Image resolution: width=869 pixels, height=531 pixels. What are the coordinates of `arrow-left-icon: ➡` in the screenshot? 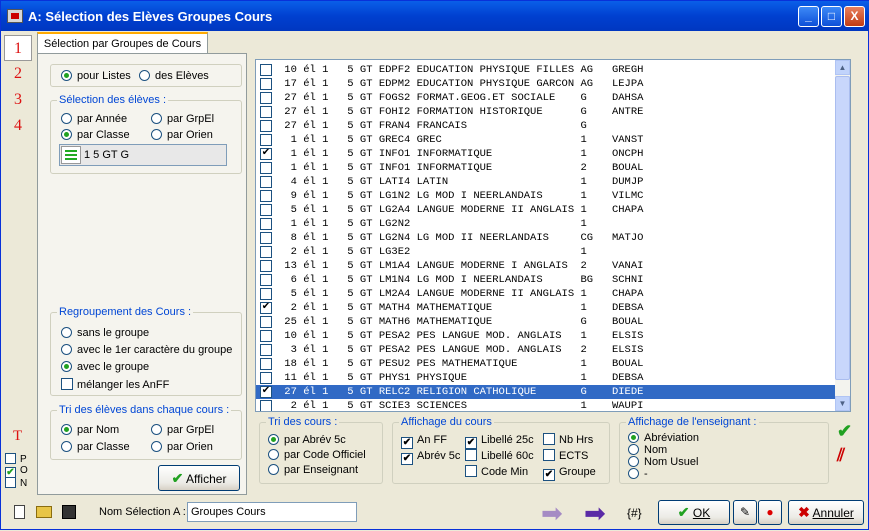 It's located at (552, 513).